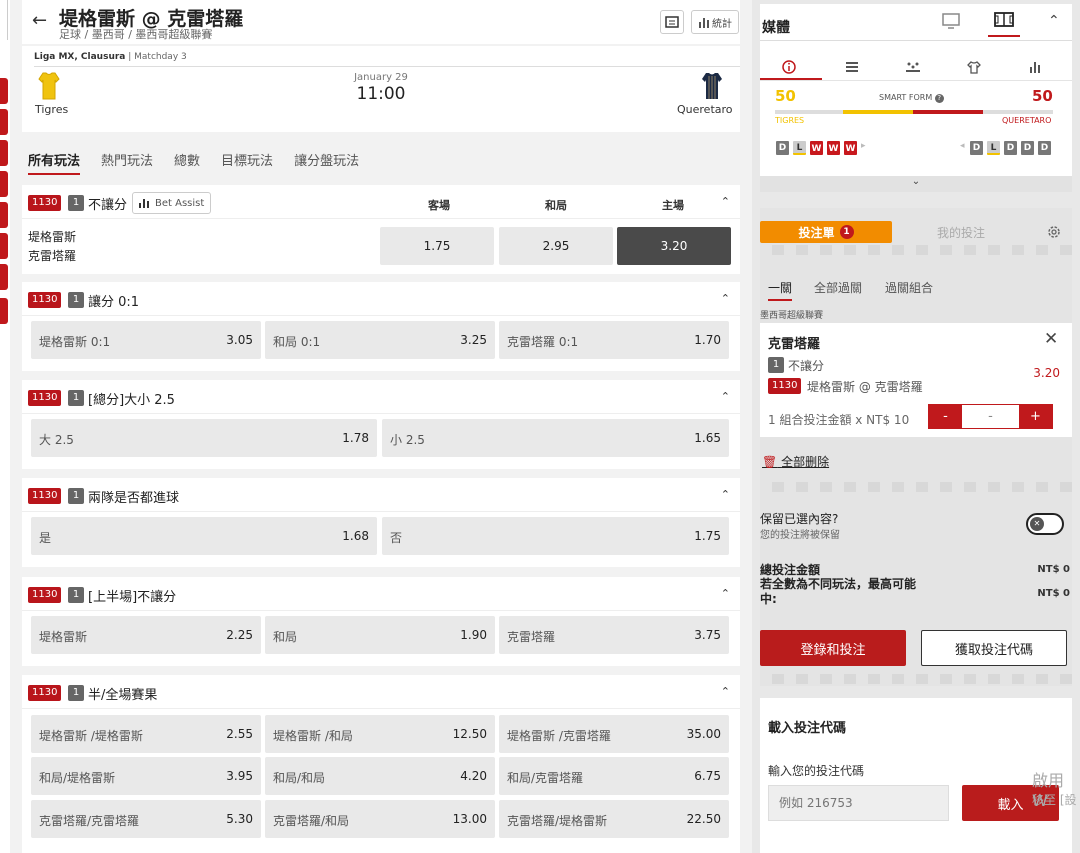 Image resolution: width=1080 pixels, height=853 pixels. What do you see at coordinates (948, 112) in the screenshot?
I see `form-bar-away` at bounding box center [948, 112].